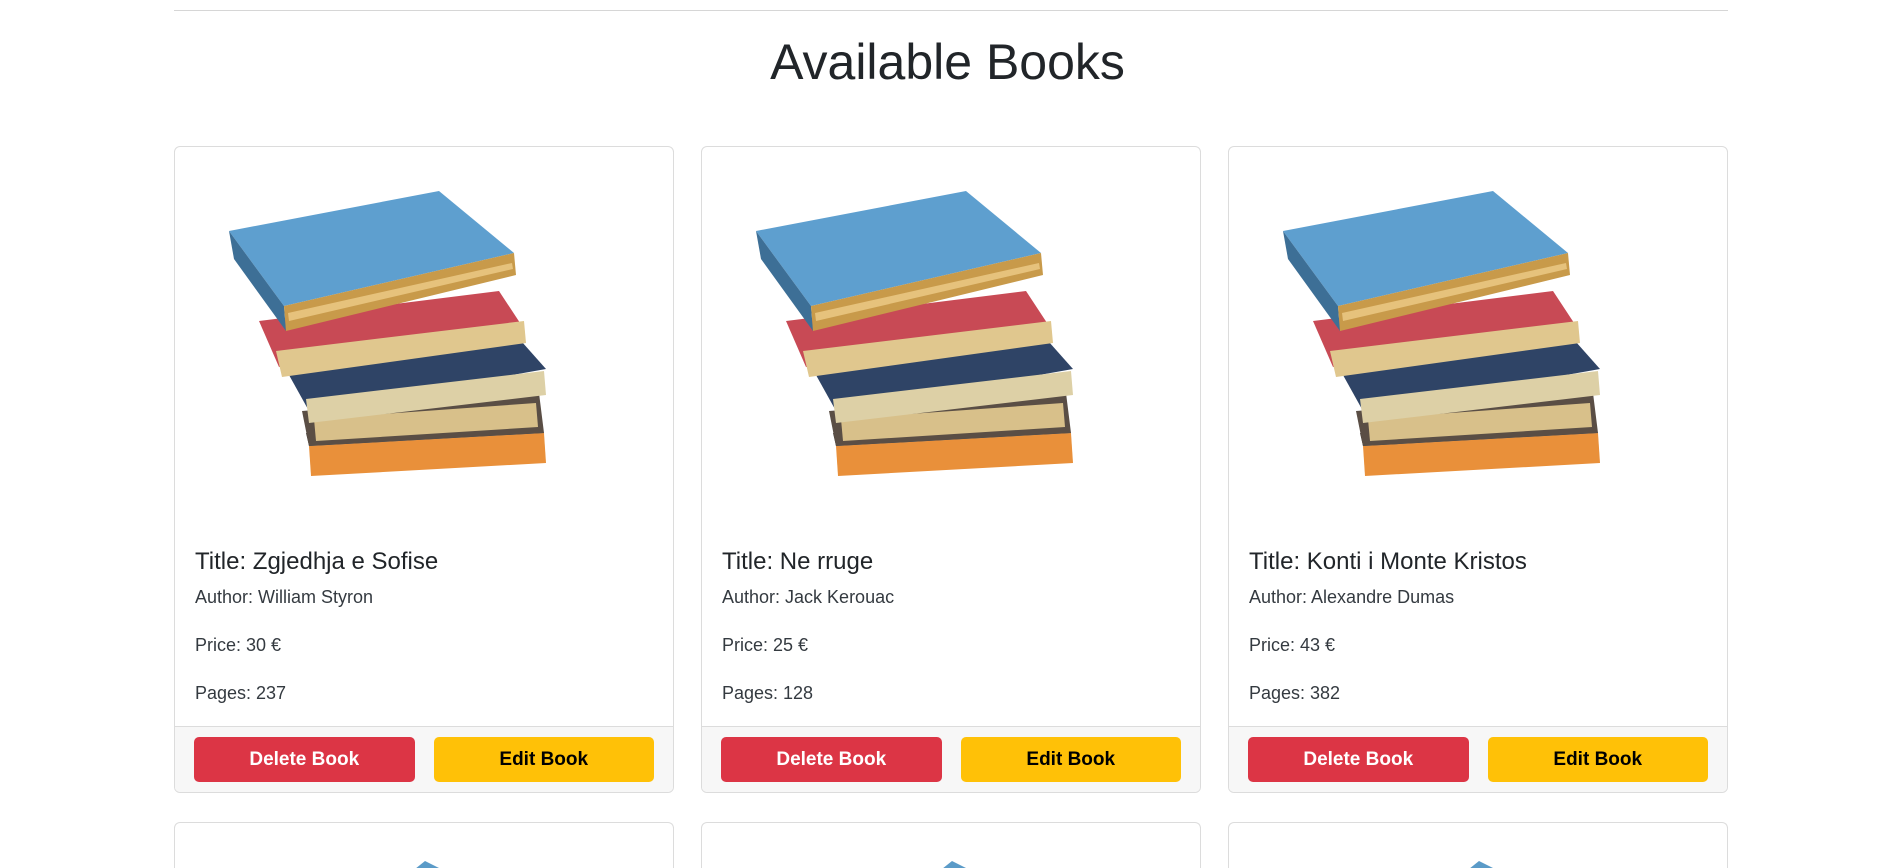 The height and width of the screenshot is (868, 1895). Describe the element at coordinates (1352, 597) in the screenshot. I see `book-author: Author: Alexandre Dumas` at that location.